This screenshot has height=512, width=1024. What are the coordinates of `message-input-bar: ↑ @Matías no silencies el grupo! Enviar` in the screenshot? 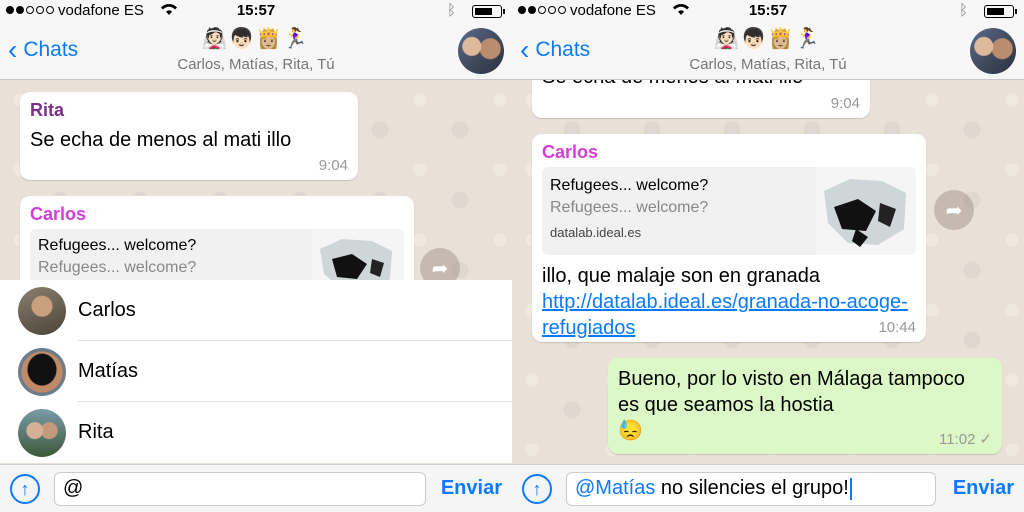 It's located at (768, 488).